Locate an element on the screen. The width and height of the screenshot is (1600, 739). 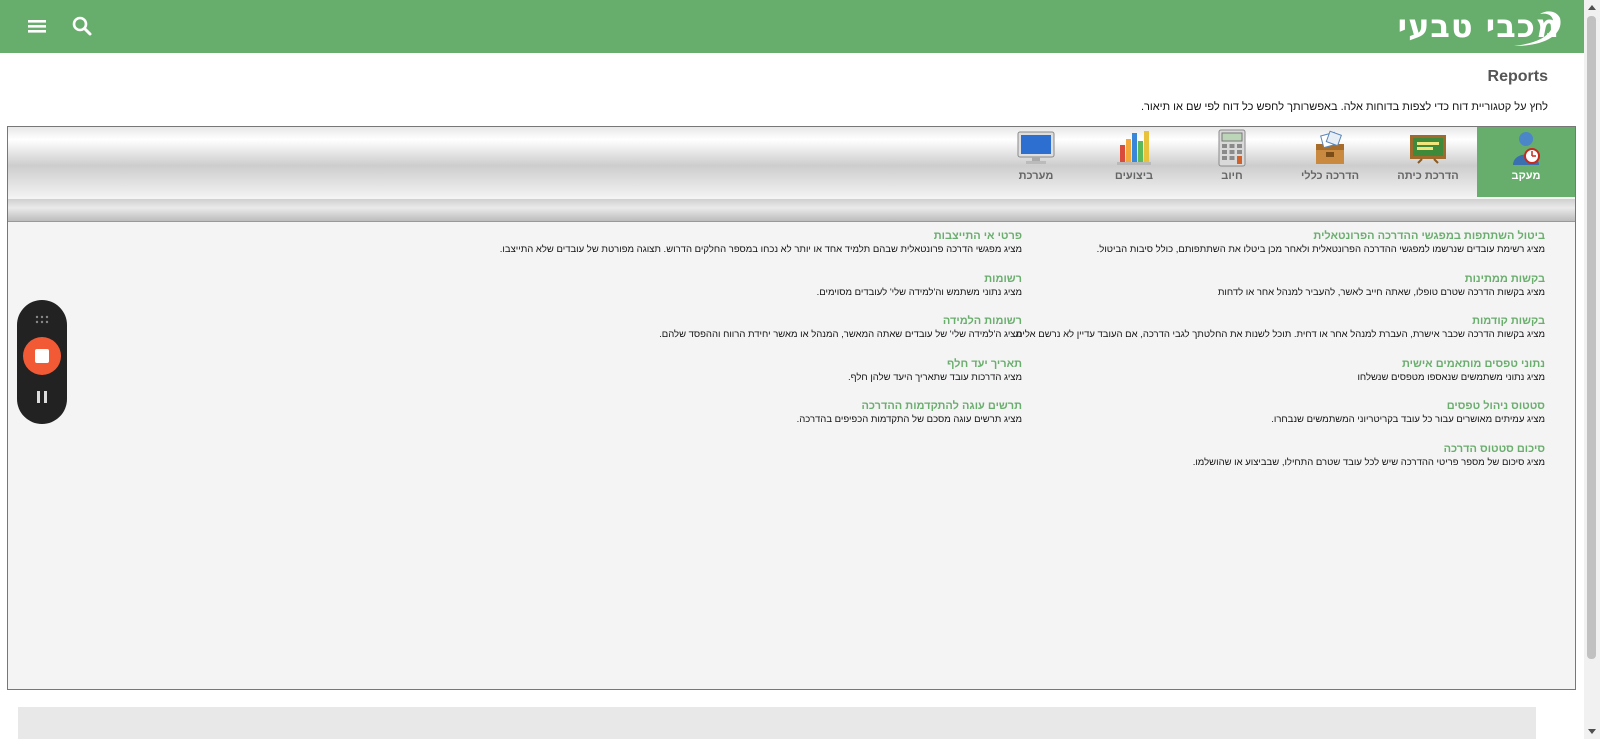
tab-label: מעקב is located at coordinates (1526, 176).